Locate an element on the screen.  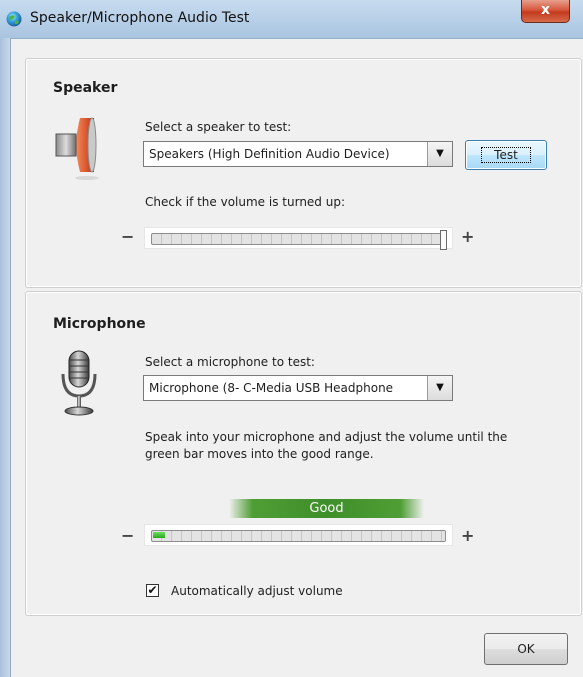
speaker-heading: Speaker is located at coordinates (85, 88).